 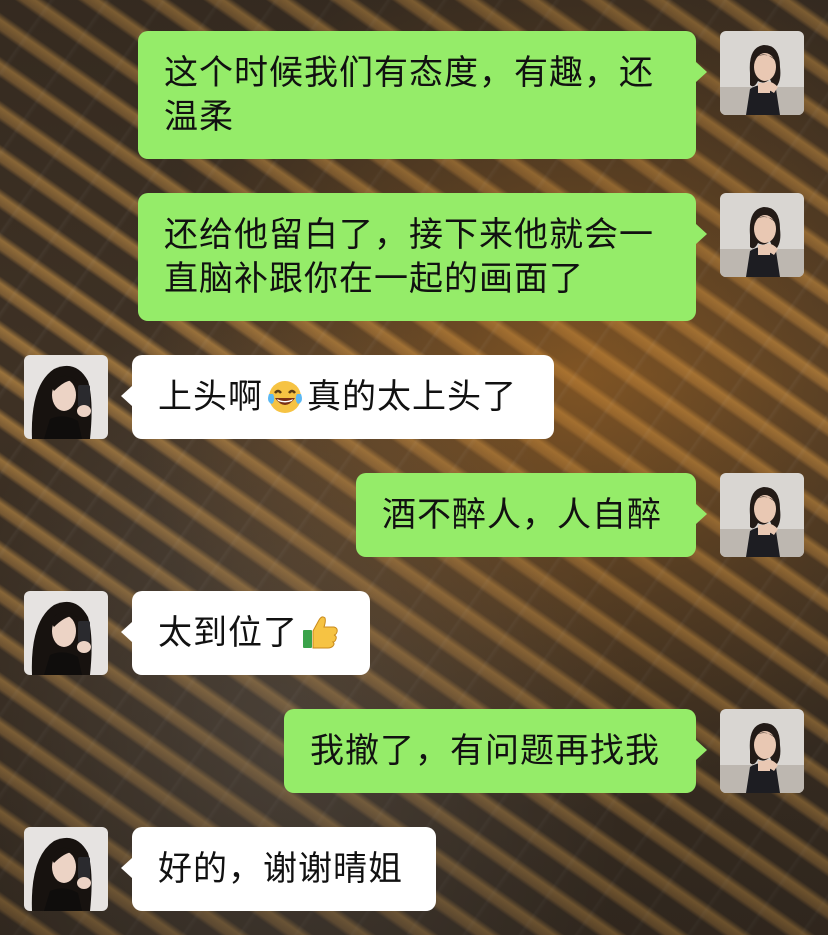 I want to click on message-text-line: 还给他留白了，接下来他就会一, so click(x=409, y=235).